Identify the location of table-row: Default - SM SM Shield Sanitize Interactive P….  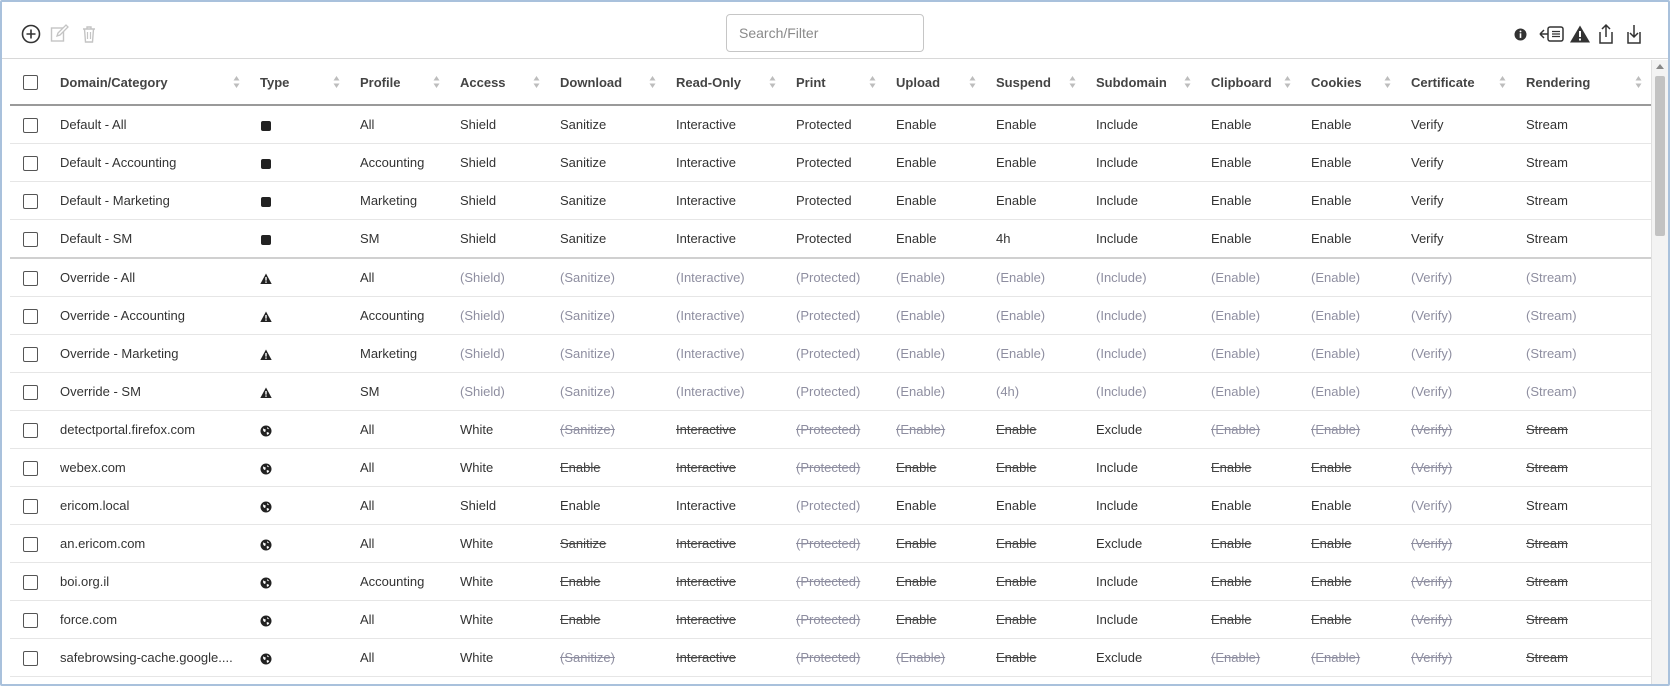
(831, 239).